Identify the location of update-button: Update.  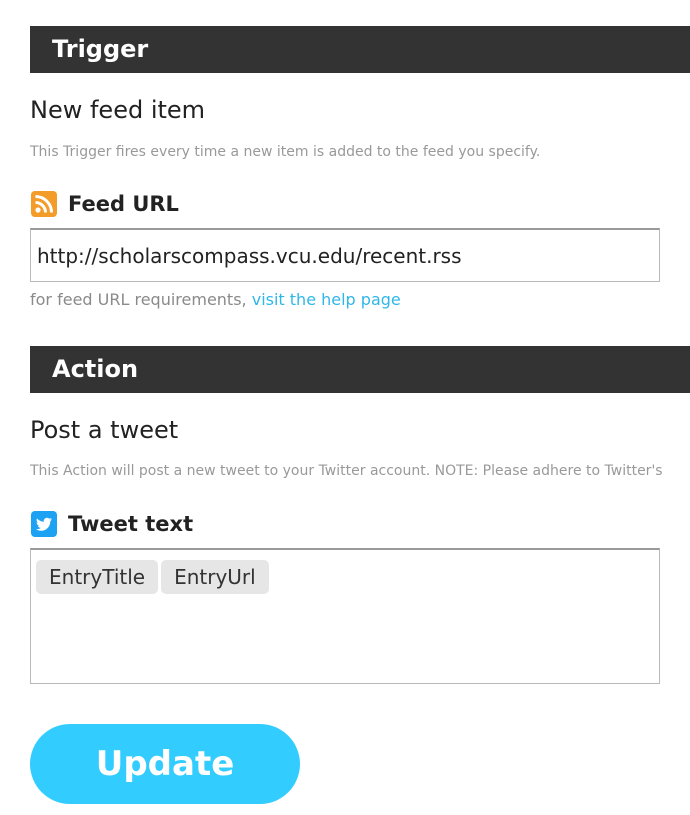
(165, 764).